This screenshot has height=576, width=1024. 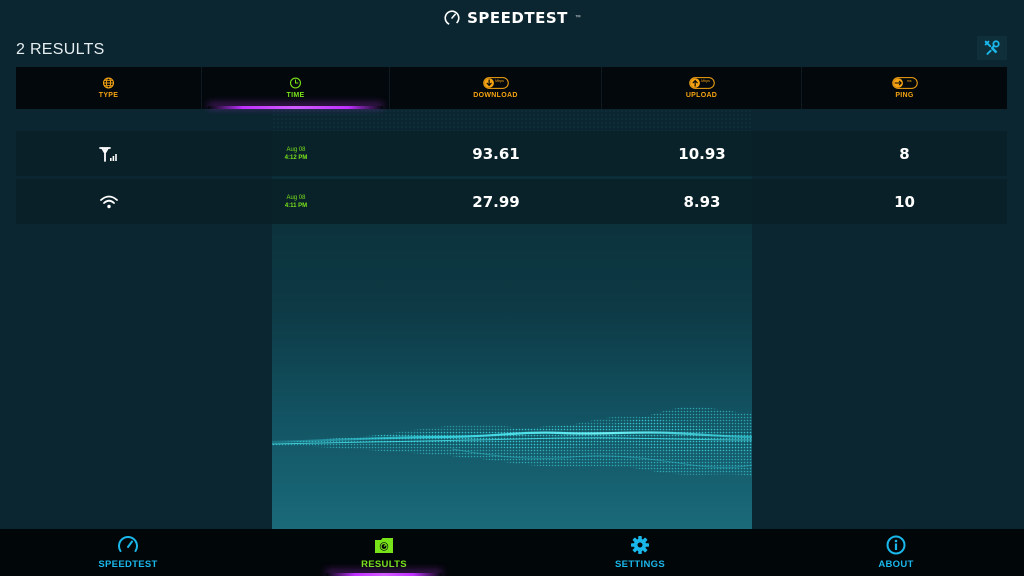 I want to click on ping-value: 8, so click(x=904, y=153).